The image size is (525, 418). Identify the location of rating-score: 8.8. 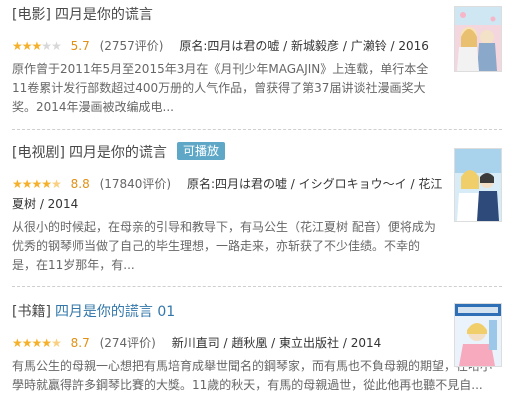
(80, 184).